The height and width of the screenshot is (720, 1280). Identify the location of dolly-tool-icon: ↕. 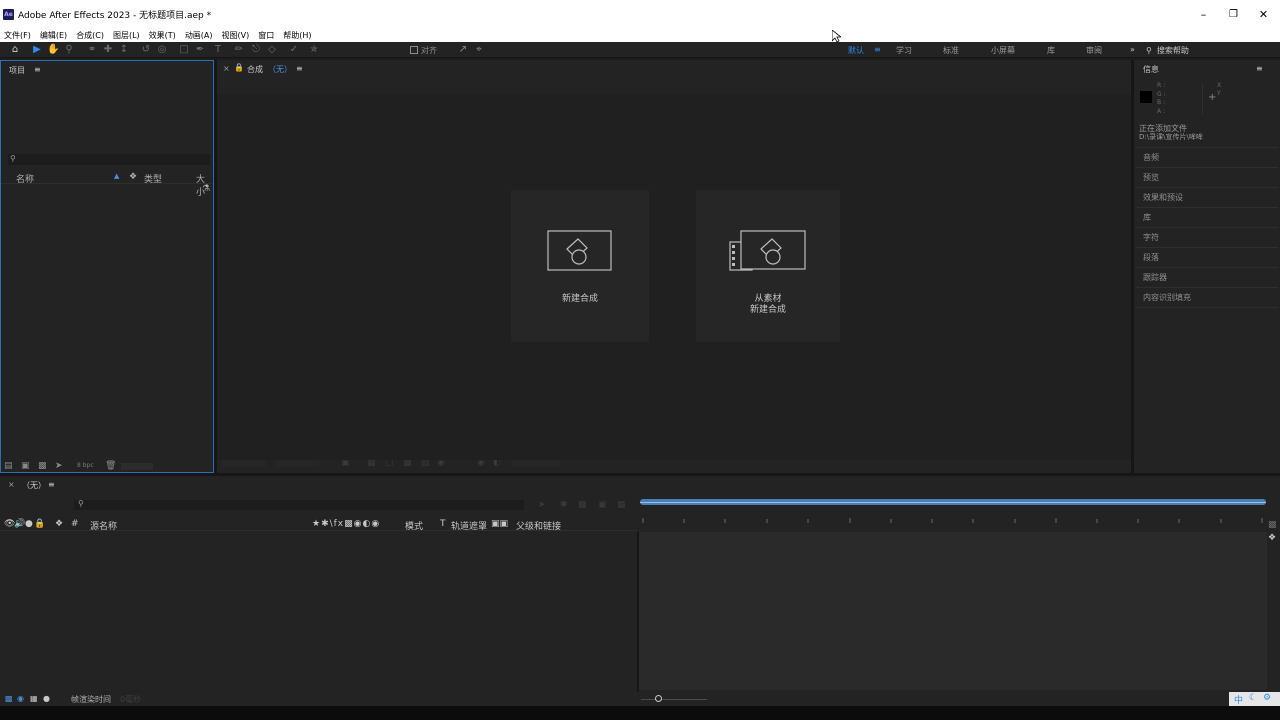
(124, 50).